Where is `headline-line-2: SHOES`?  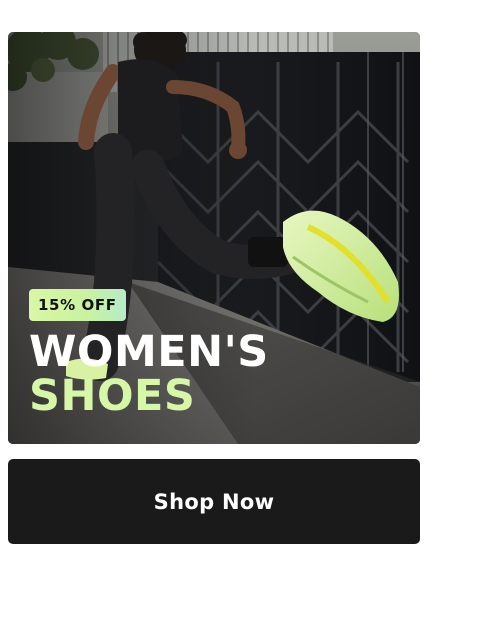
headline-line-2: SHOES is located at coordinates (112, 396).